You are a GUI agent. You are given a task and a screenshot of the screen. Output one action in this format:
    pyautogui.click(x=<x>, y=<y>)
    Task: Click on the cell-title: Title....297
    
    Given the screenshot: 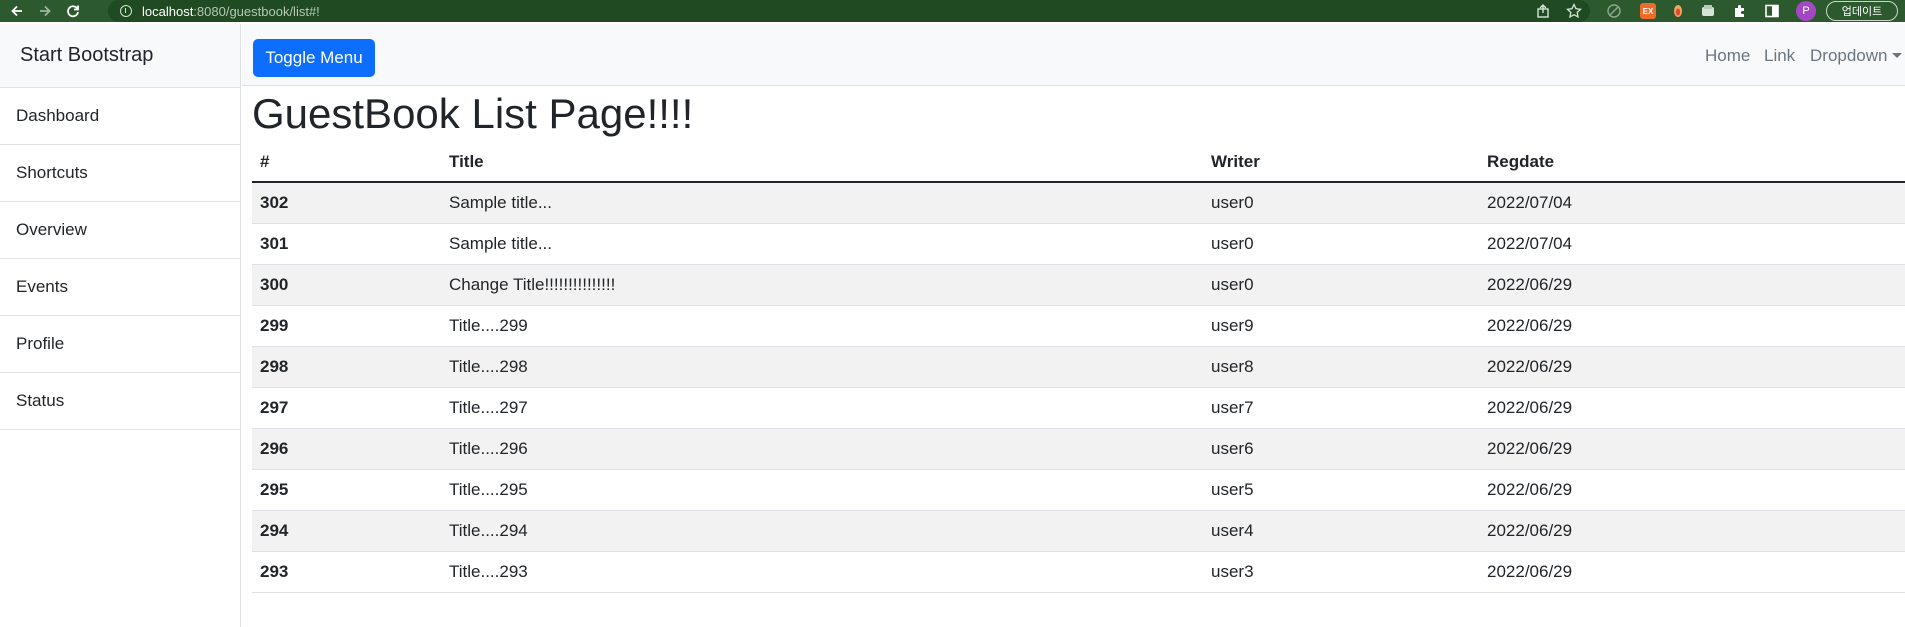 What is the action you would take?
    pyautogui.click(x=822, y=408)
    